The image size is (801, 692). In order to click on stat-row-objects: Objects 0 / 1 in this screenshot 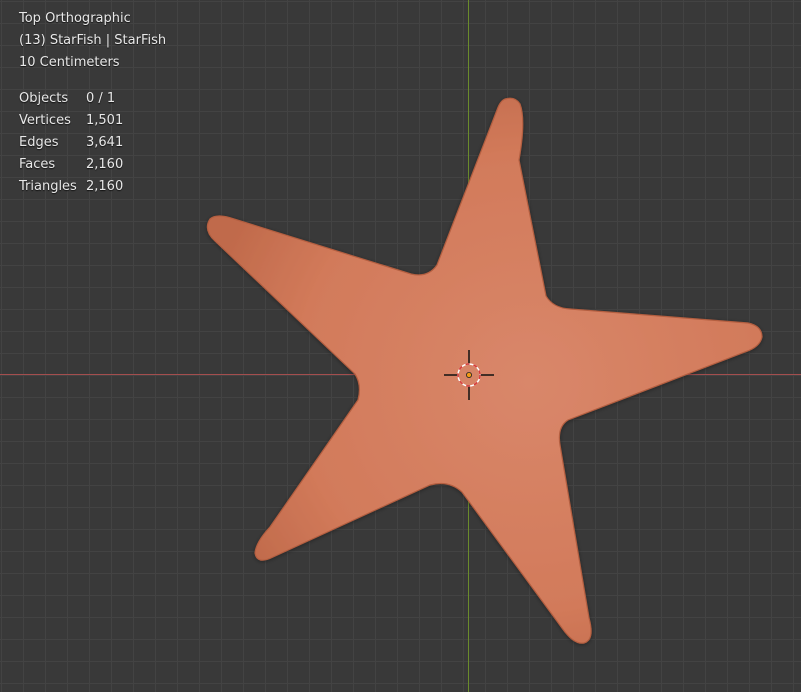, I will do `click(92, 99)`.